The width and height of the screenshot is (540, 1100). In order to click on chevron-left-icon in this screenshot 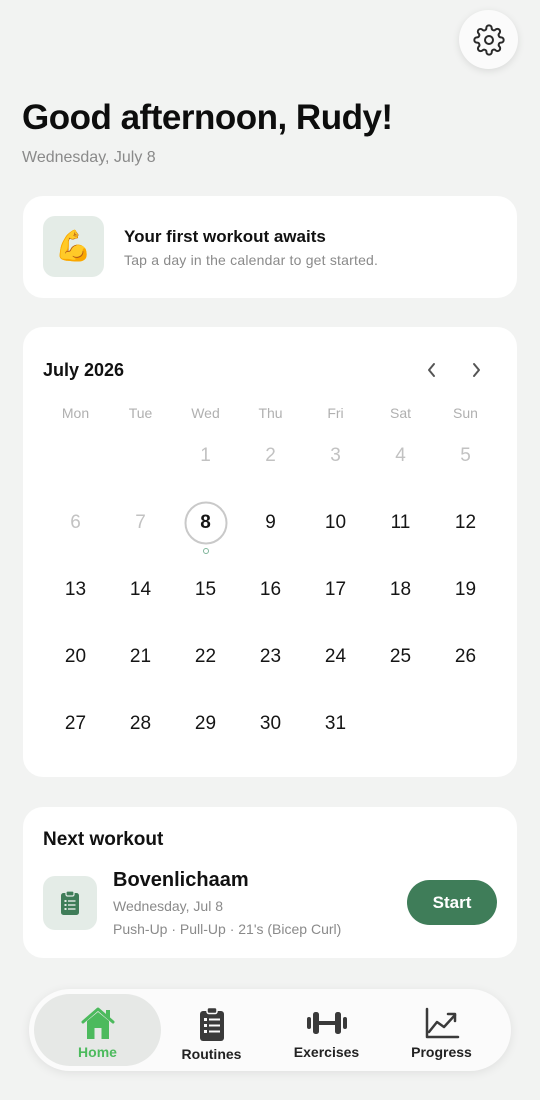, I will do `click(431, 370)`.